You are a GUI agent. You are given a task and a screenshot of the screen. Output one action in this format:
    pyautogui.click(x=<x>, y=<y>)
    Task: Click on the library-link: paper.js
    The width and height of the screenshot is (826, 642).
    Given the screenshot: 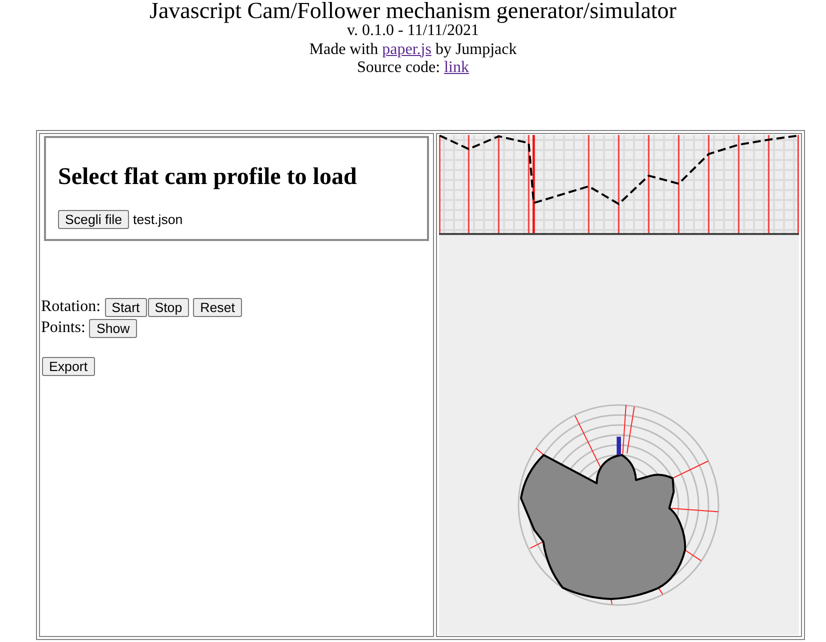 What is the action you would take?
    pyautogui.click(x=407, y=49)
    